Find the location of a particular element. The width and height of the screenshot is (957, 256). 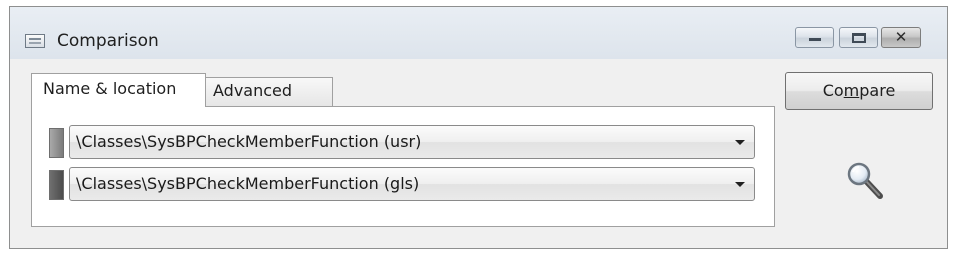

close-icon: ✕ is located at coordinates (901, 37).